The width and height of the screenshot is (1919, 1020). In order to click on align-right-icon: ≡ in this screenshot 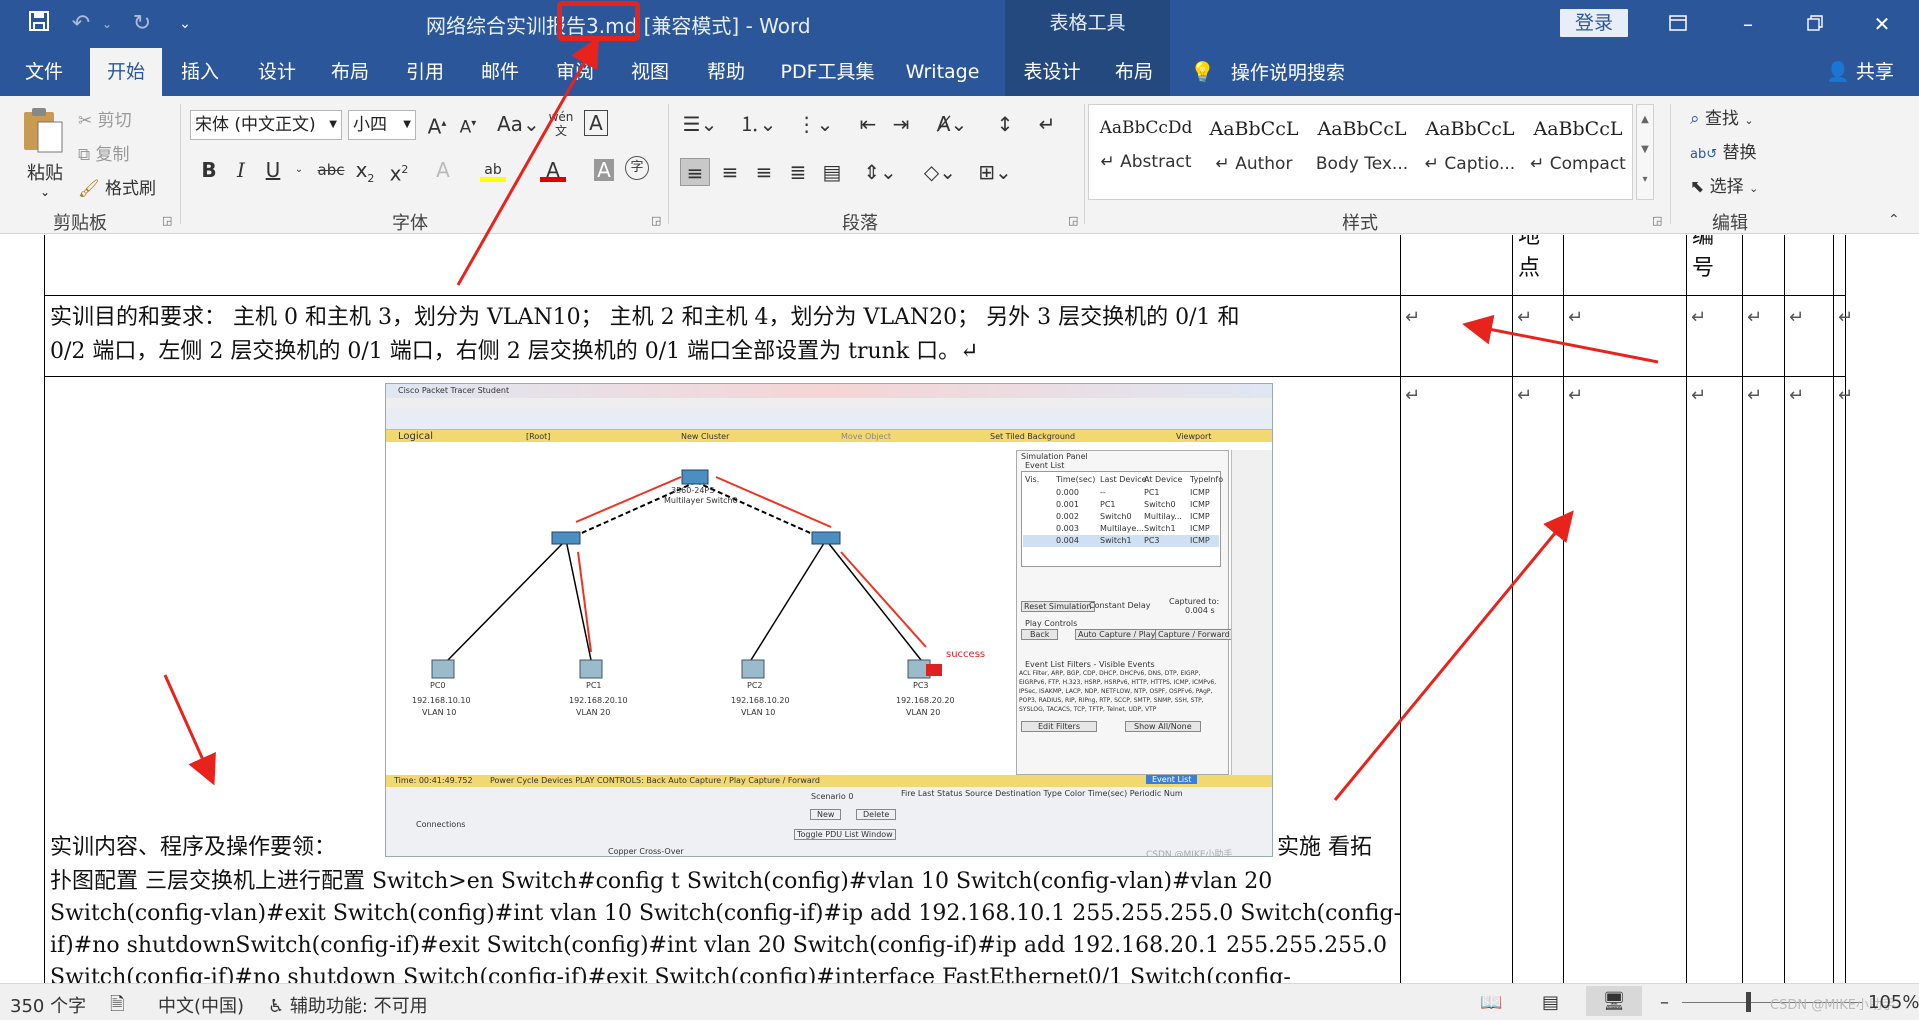, I will do `click(764, 172)`.